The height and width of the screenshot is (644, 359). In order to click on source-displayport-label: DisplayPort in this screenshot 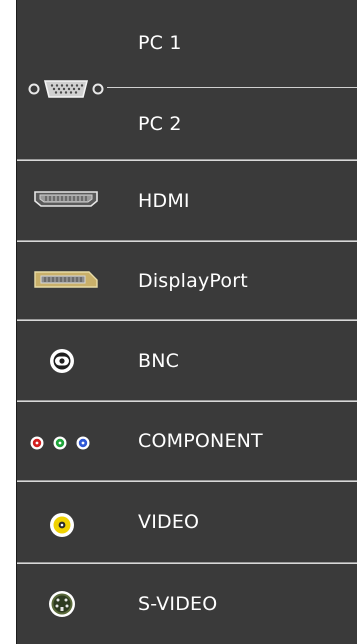, I will do `click(193, 280)`.